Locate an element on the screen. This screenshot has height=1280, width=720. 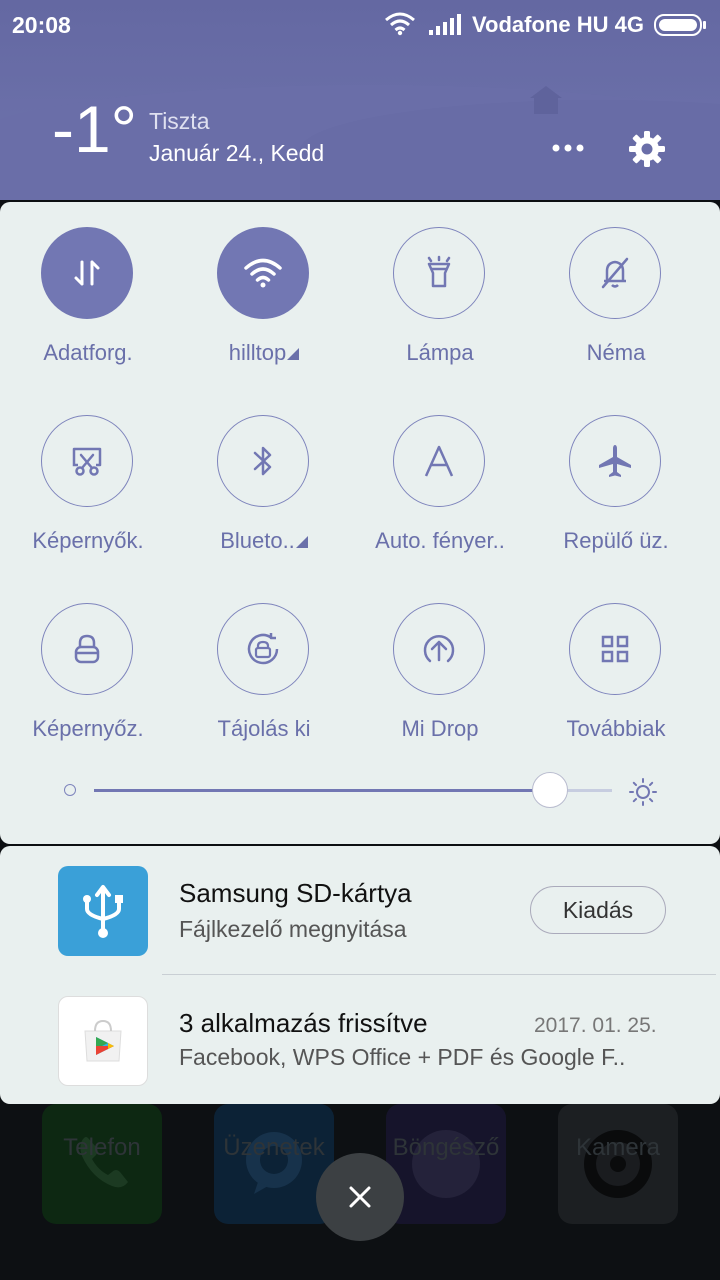
tile-mi-drop: Mi Drop is located at coordinates (440, 663).